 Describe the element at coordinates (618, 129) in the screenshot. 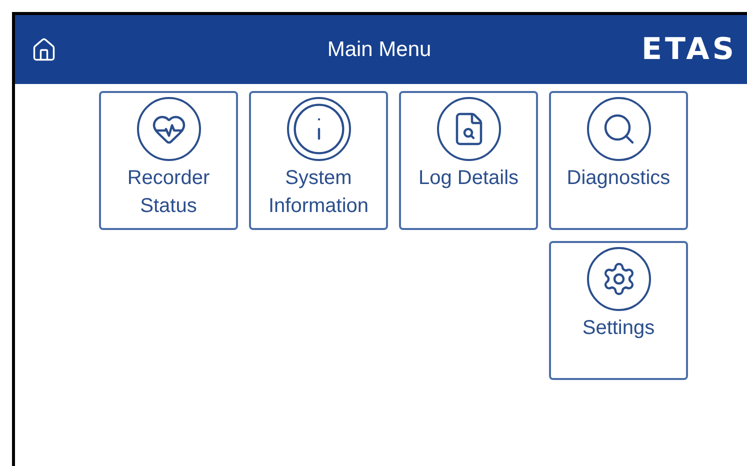

I see `magnifier-icon` at that location.